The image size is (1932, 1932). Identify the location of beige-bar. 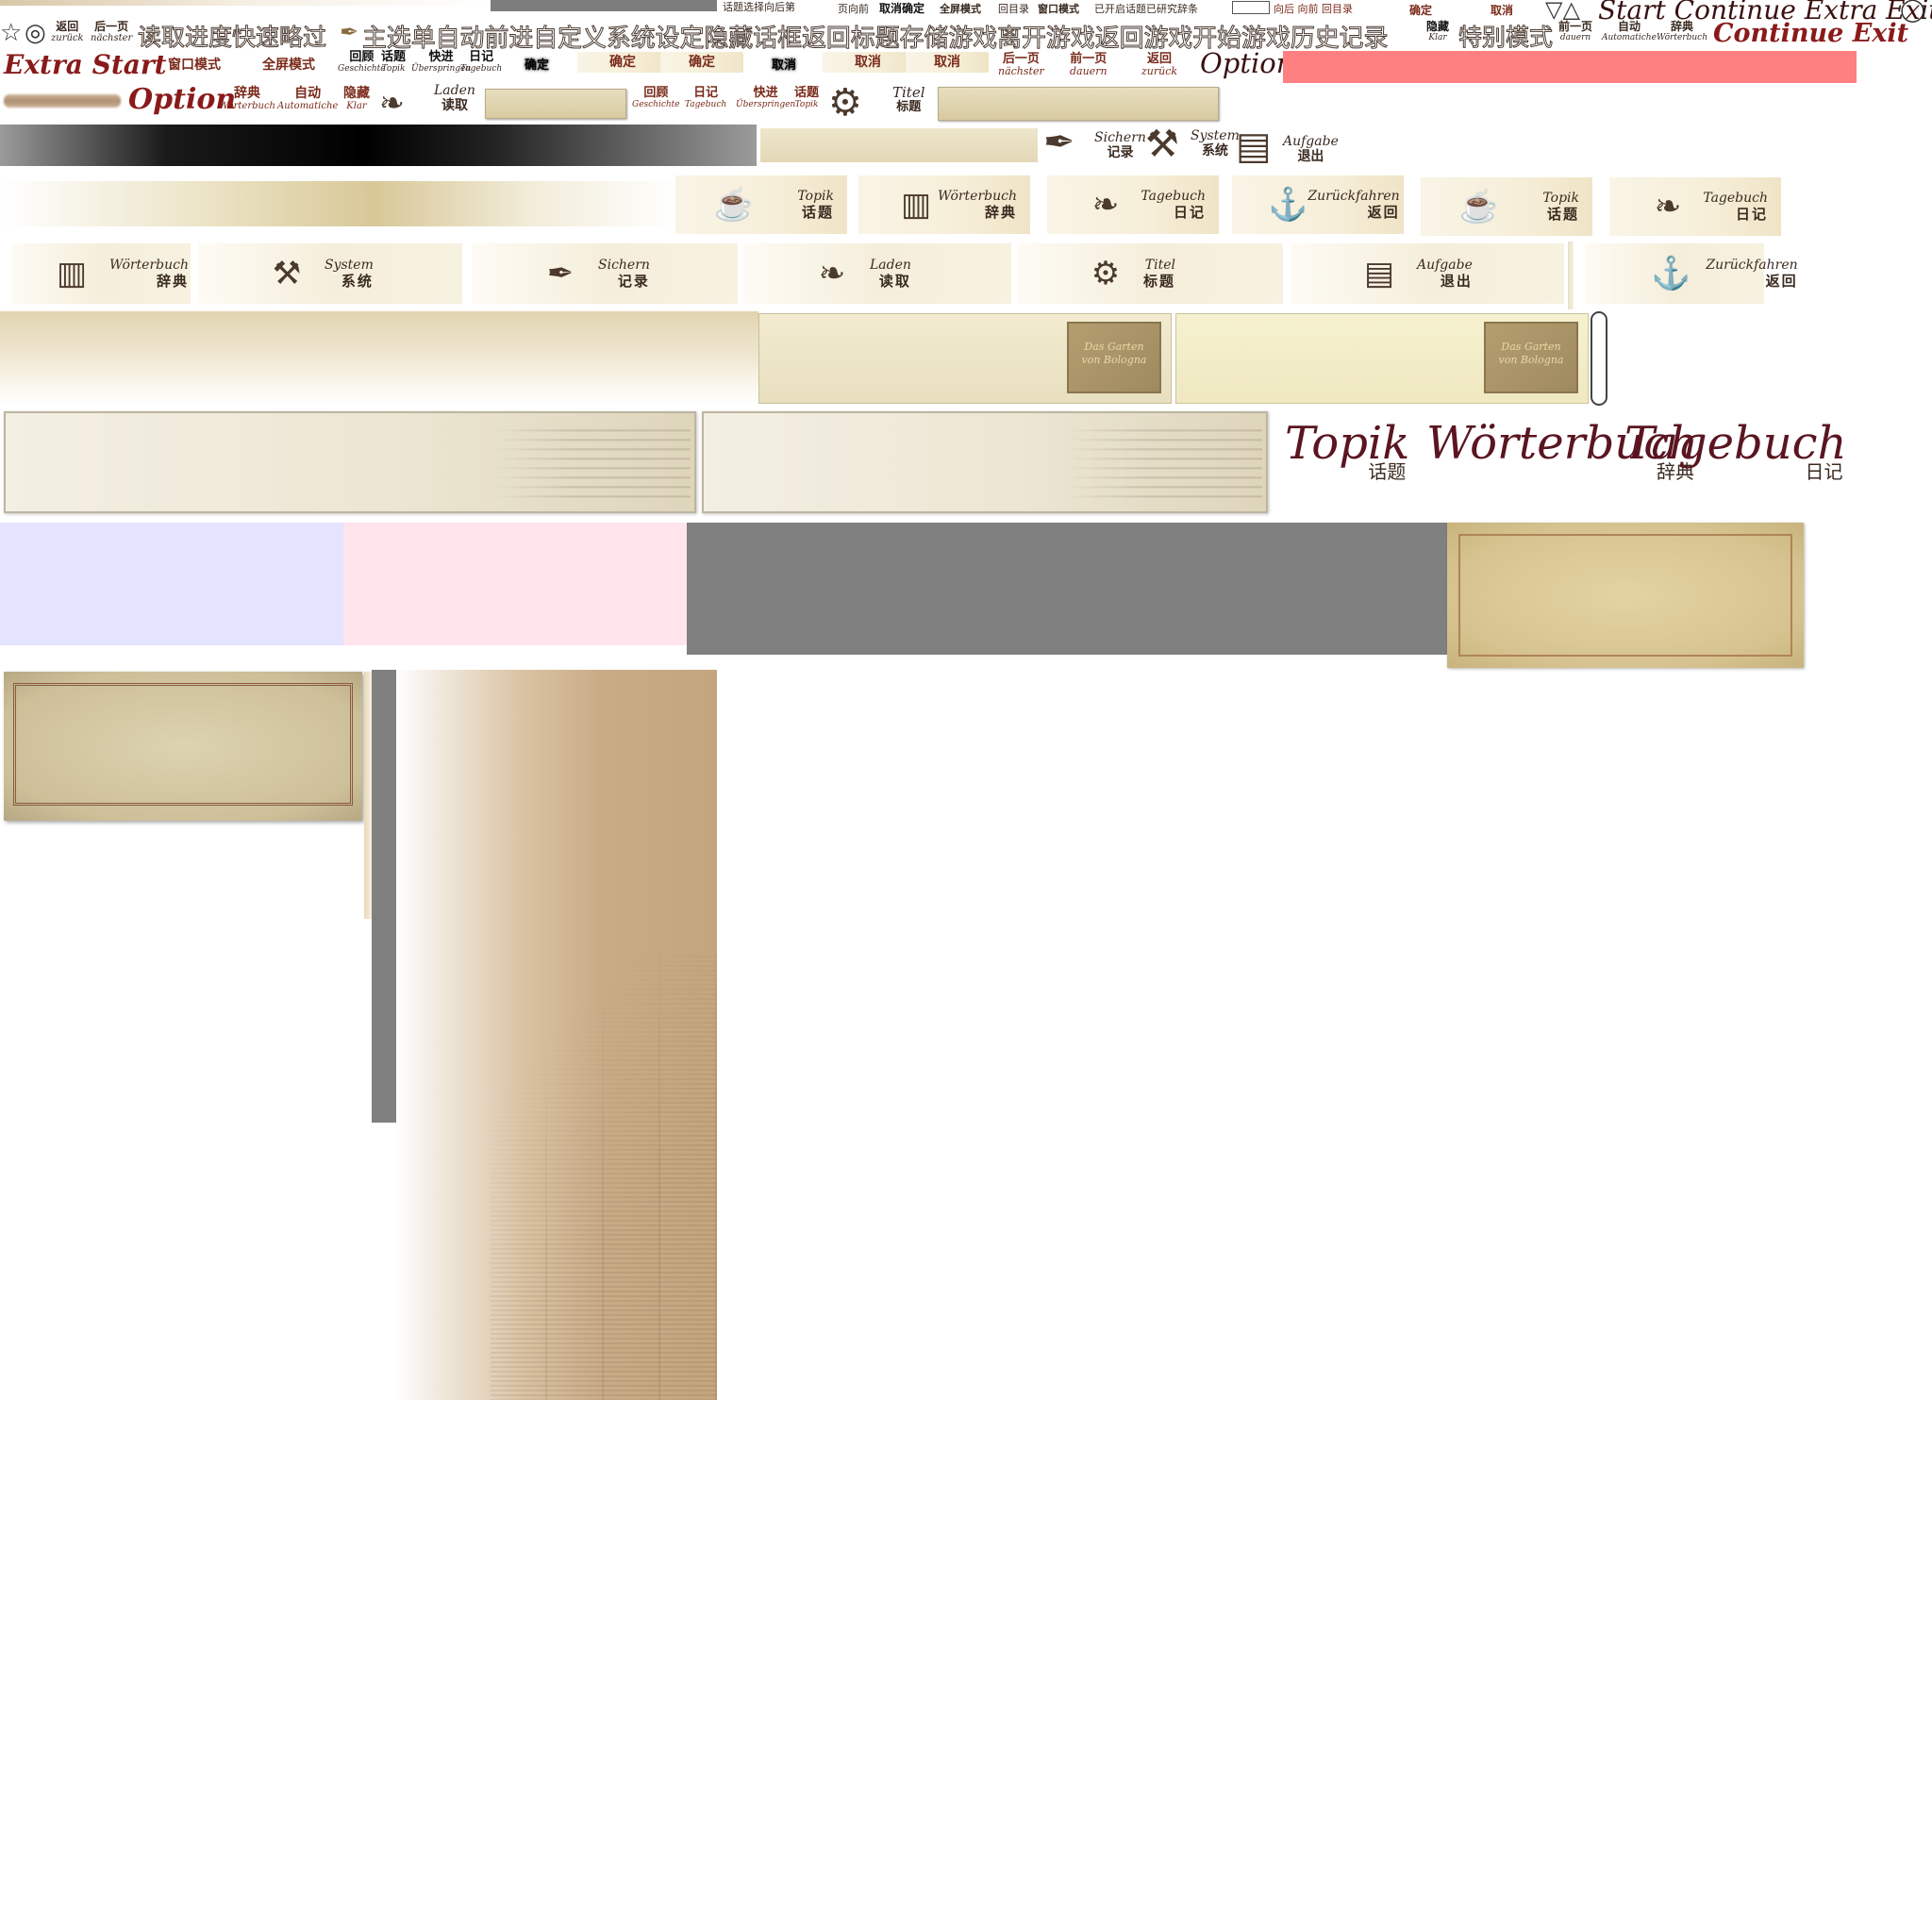
(899, 145).